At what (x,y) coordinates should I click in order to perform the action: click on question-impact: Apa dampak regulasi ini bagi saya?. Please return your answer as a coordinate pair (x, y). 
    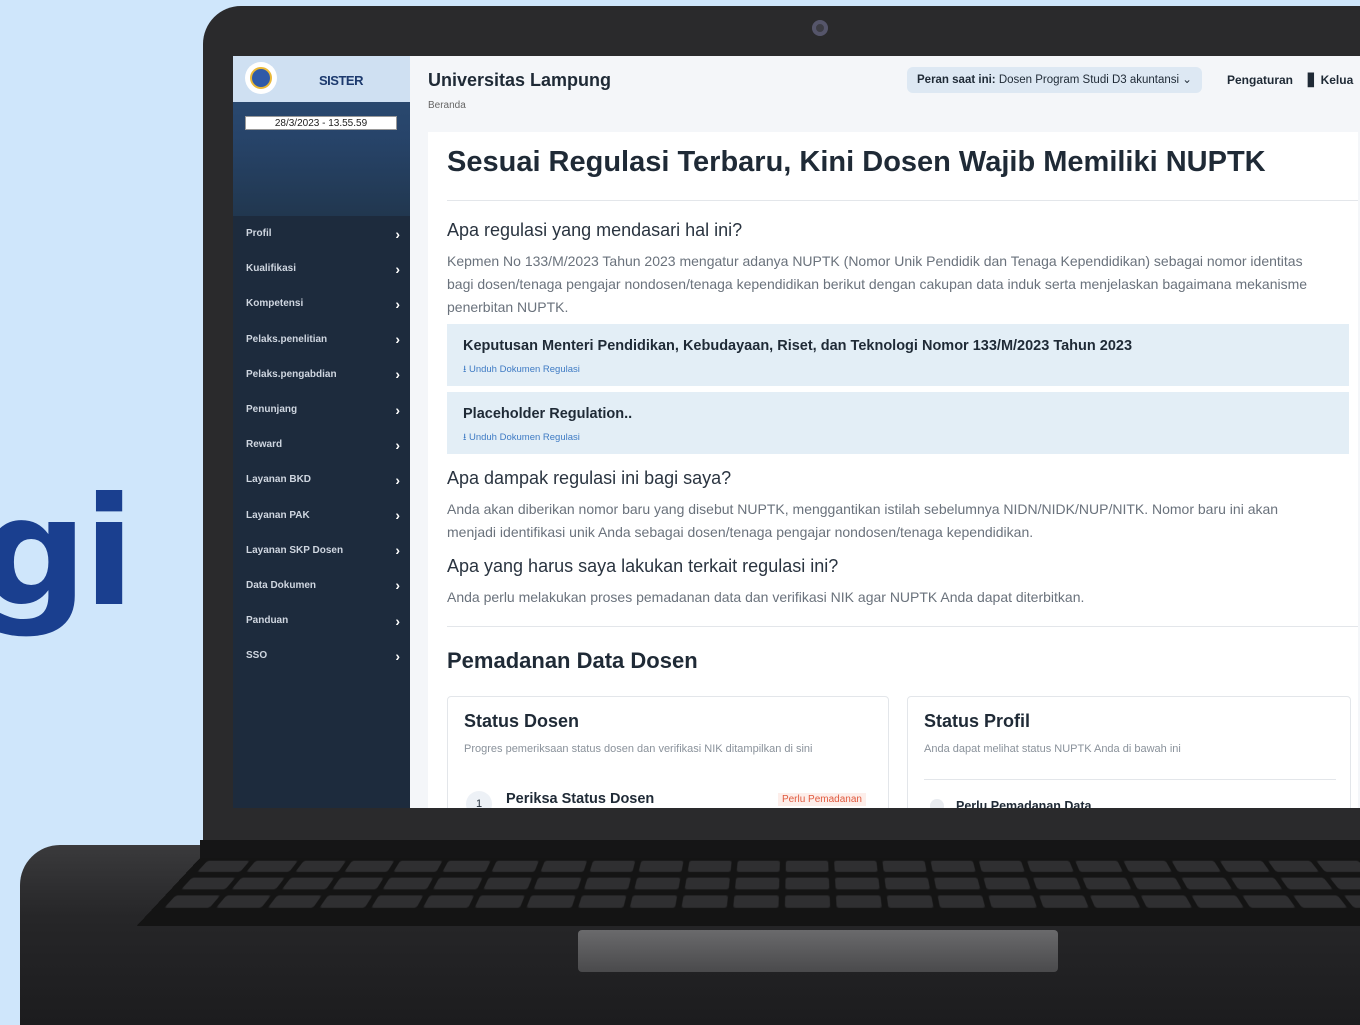
    Looking at the image, I should click on (589, 478).